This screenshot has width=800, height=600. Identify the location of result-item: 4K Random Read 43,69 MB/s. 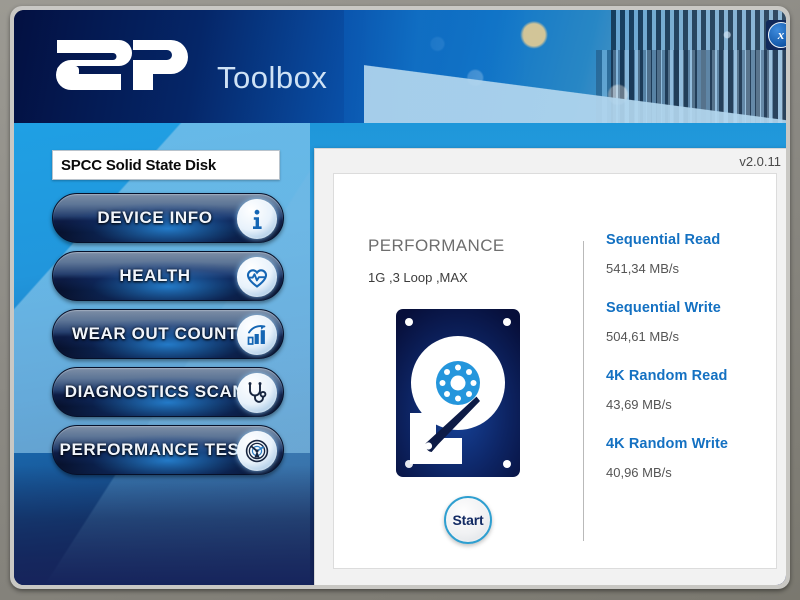
(688, 390).